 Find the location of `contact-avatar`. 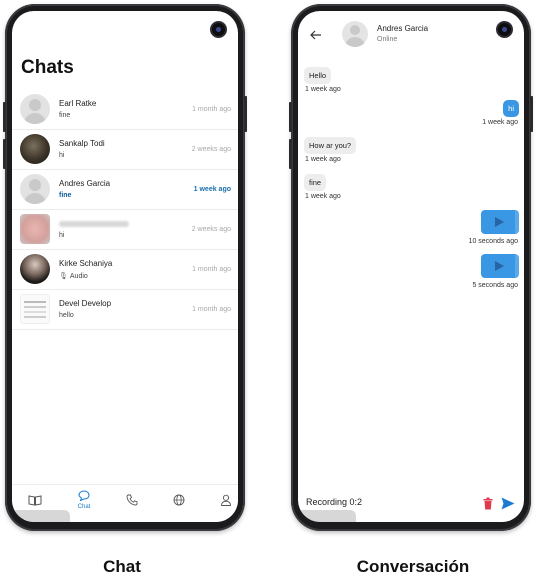

contact-avatar is located at coordinates (355, 34).